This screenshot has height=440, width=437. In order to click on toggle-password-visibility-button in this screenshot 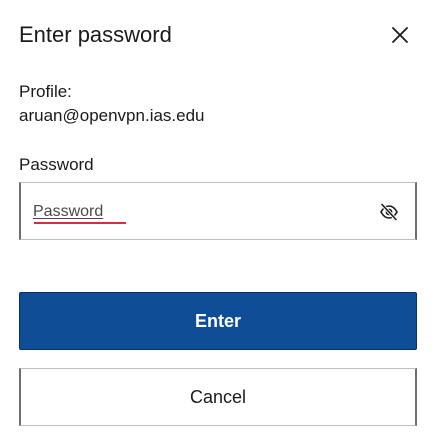, I will do `click(389, 212)`.